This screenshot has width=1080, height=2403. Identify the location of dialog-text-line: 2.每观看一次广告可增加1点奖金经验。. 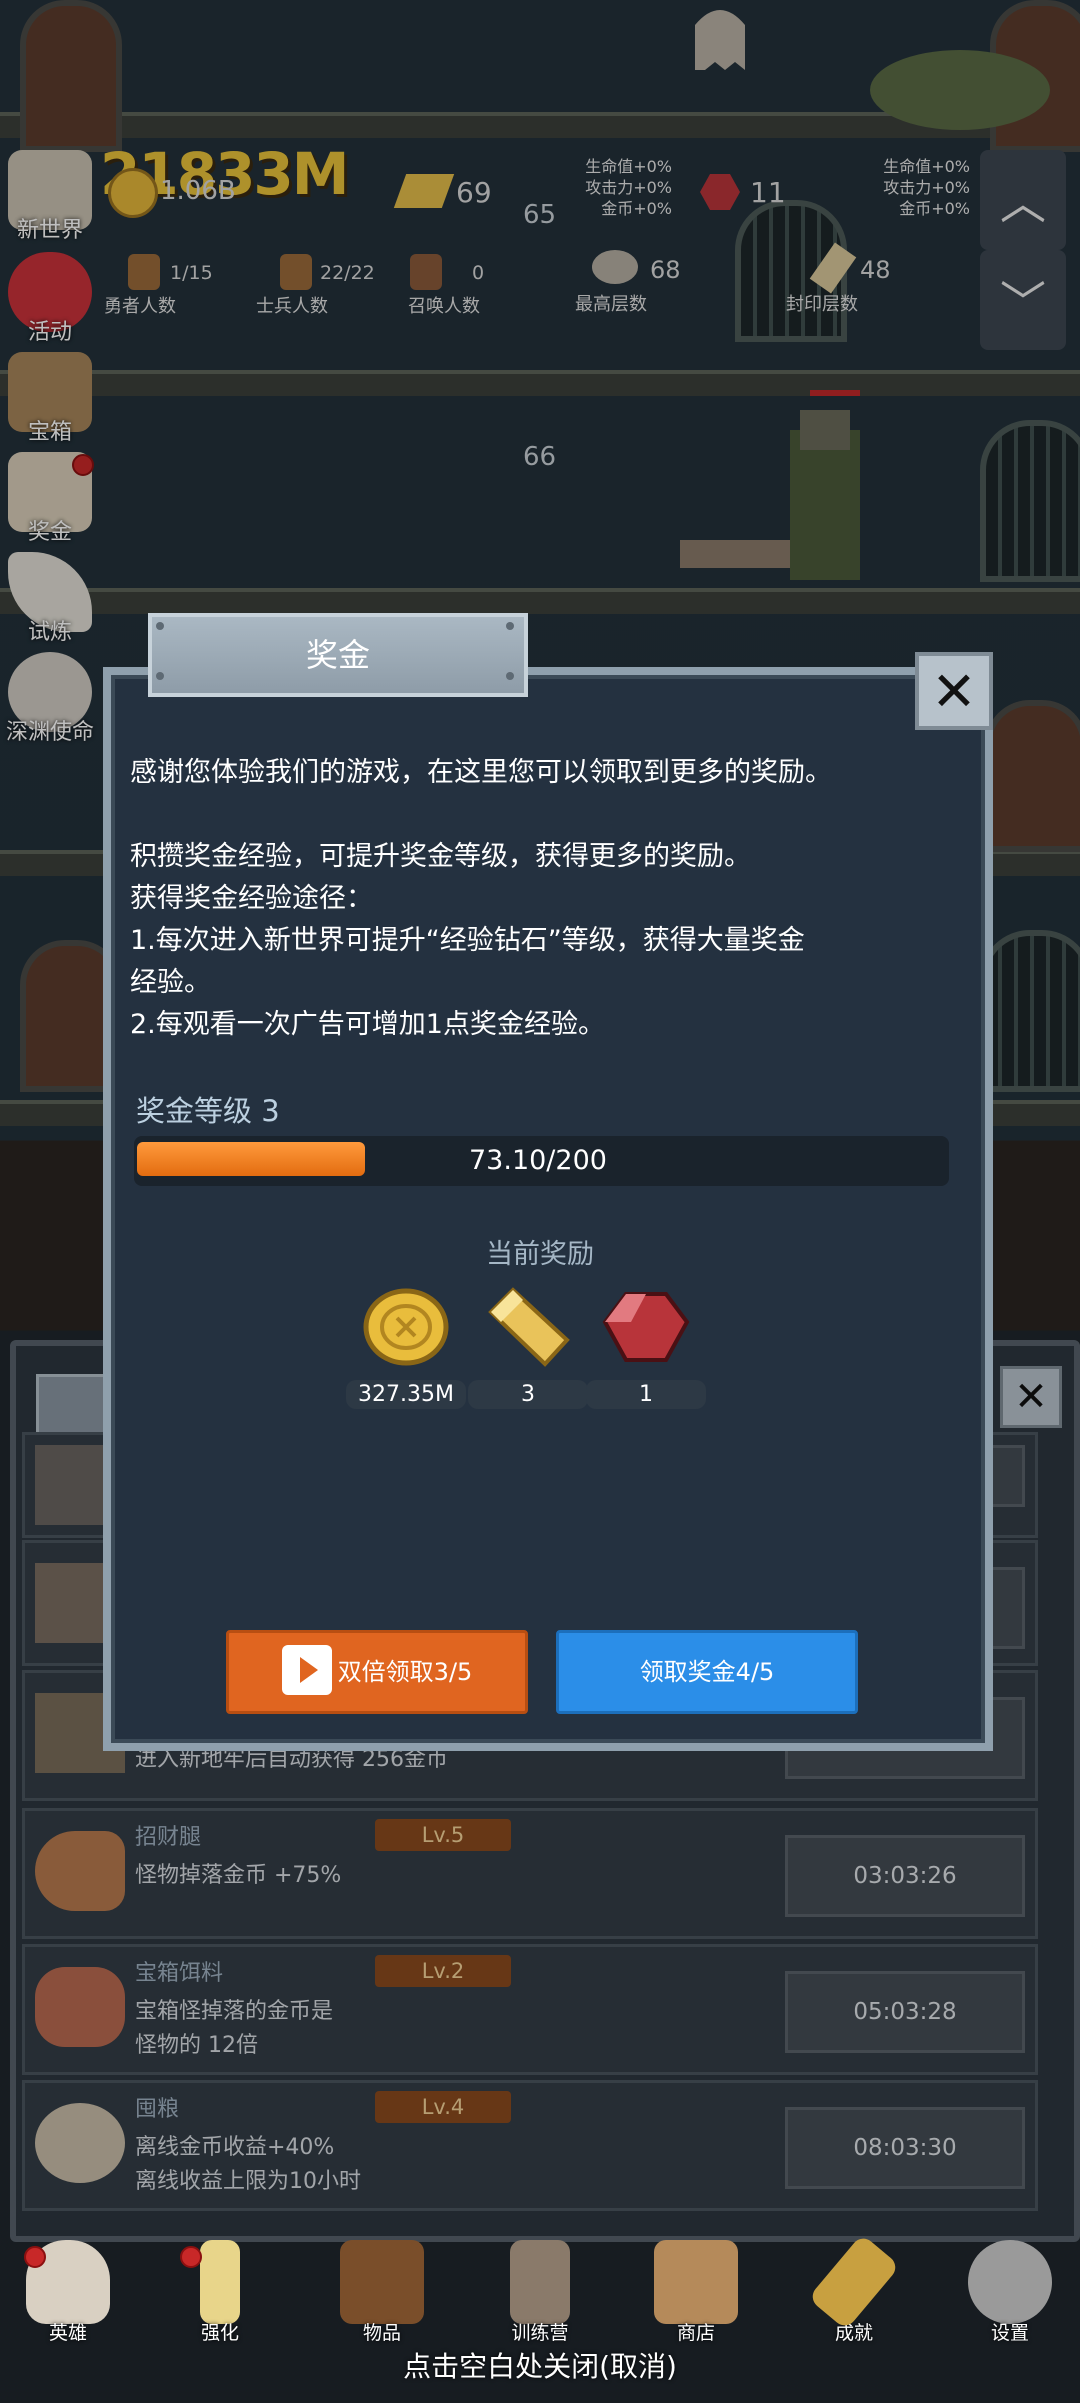
(367, 1024).